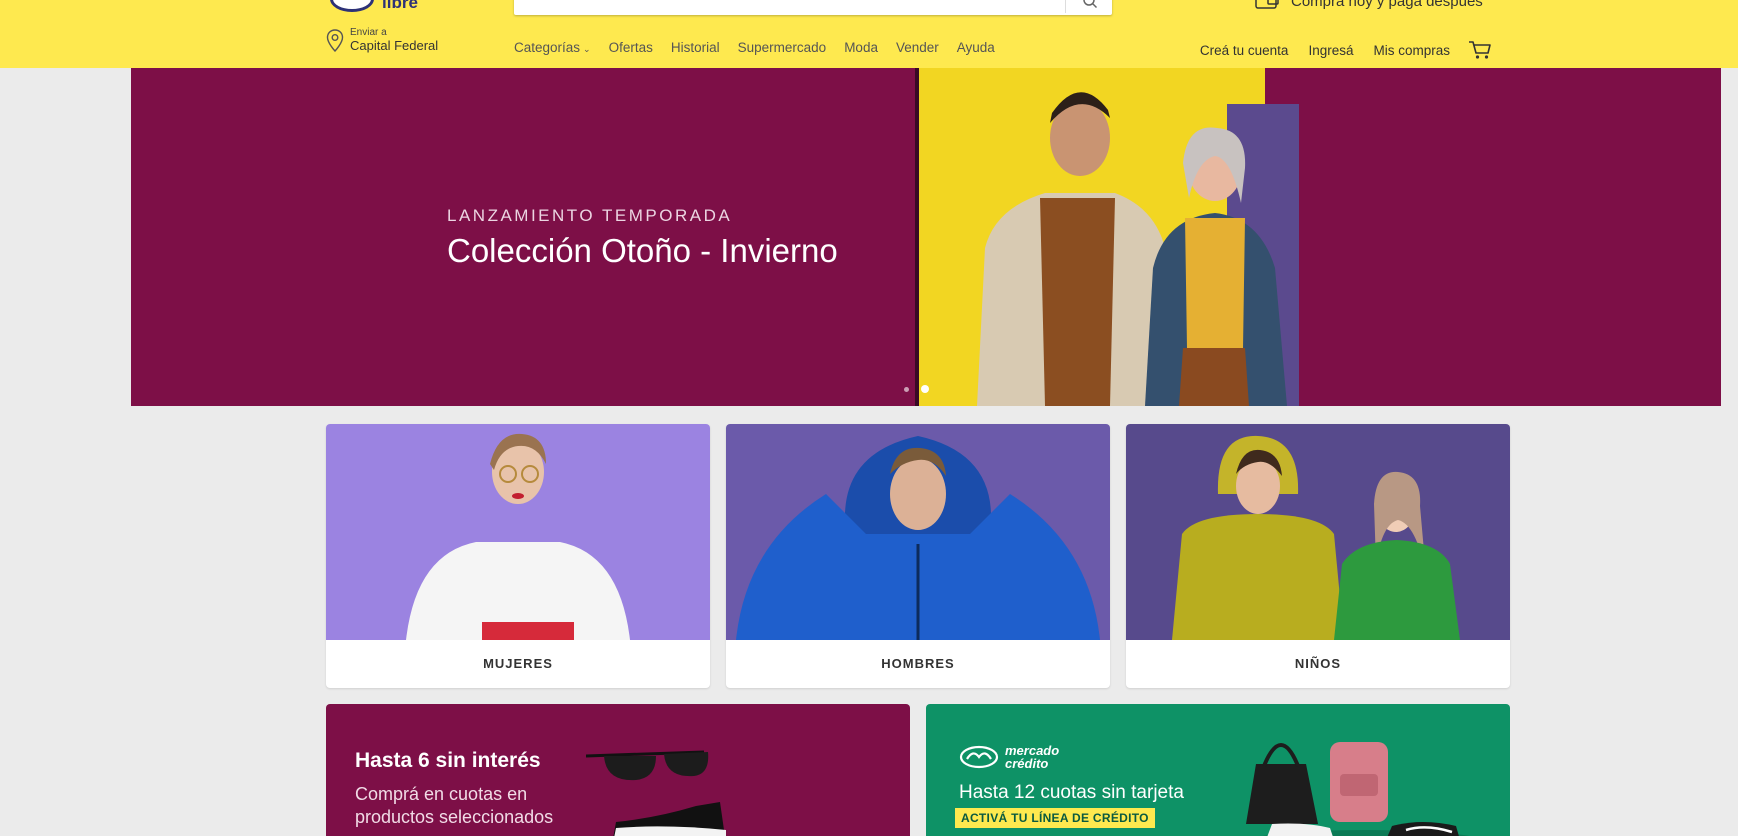 The width and height of the screenshot is (1738, 836). What do you see at coordinates (518, 663) in the screenshot?
I see `category-label: MUJERES` at bounding box center [518, 663].